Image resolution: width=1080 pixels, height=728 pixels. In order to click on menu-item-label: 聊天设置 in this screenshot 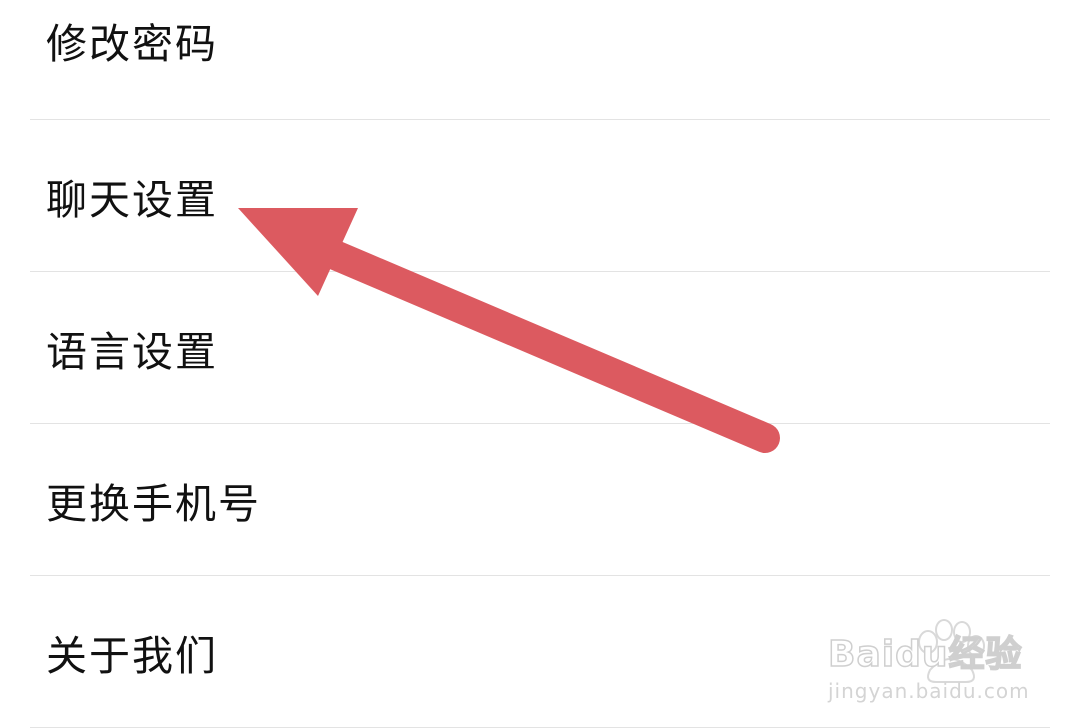, I will do `click(132, 200)`.